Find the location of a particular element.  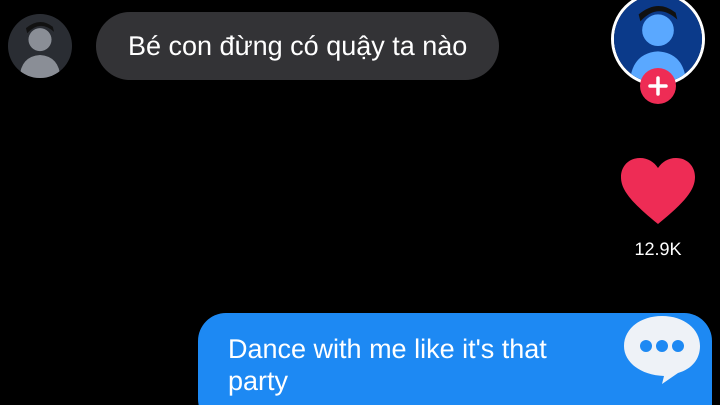

heart-icon is located at coordinates (658, 191).